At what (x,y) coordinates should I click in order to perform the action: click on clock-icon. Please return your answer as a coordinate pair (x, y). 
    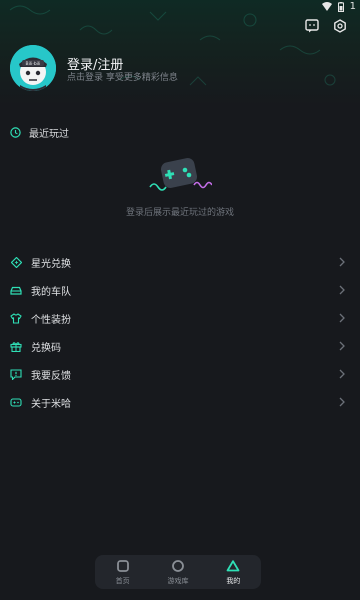
    Looking at the image, I should click on (15, 132).